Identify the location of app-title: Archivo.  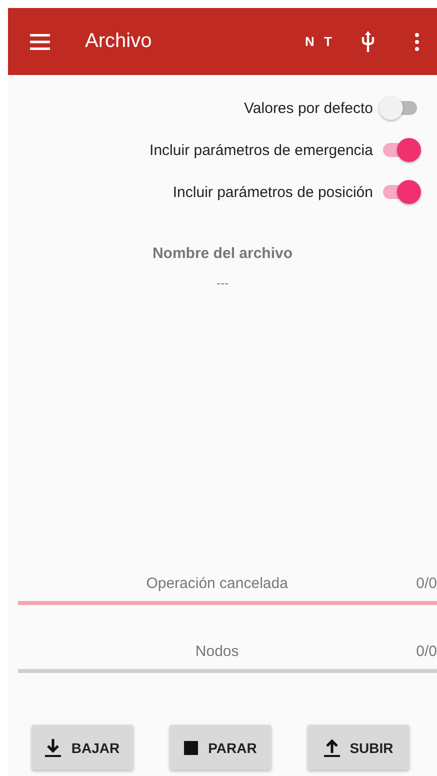
(119, 41).